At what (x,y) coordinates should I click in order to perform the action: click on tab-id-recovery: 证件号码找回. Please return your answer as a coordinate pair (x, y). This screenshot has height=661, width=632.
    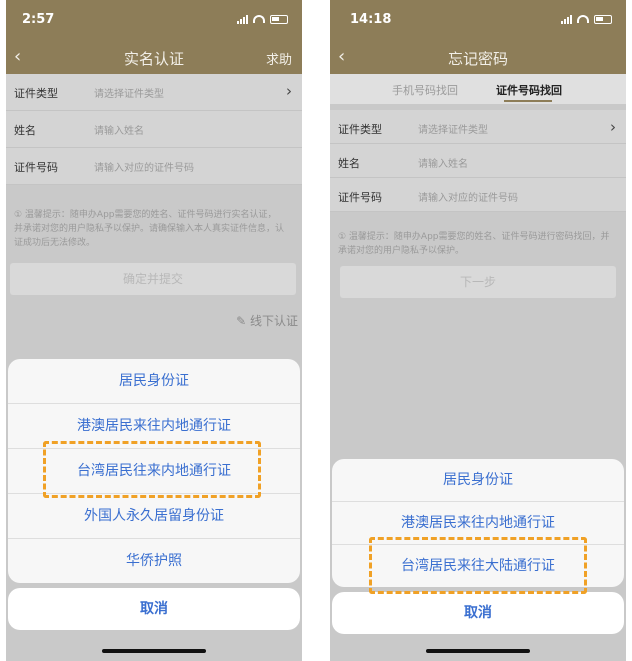
    Looking at the image, I should click on (529, 90).